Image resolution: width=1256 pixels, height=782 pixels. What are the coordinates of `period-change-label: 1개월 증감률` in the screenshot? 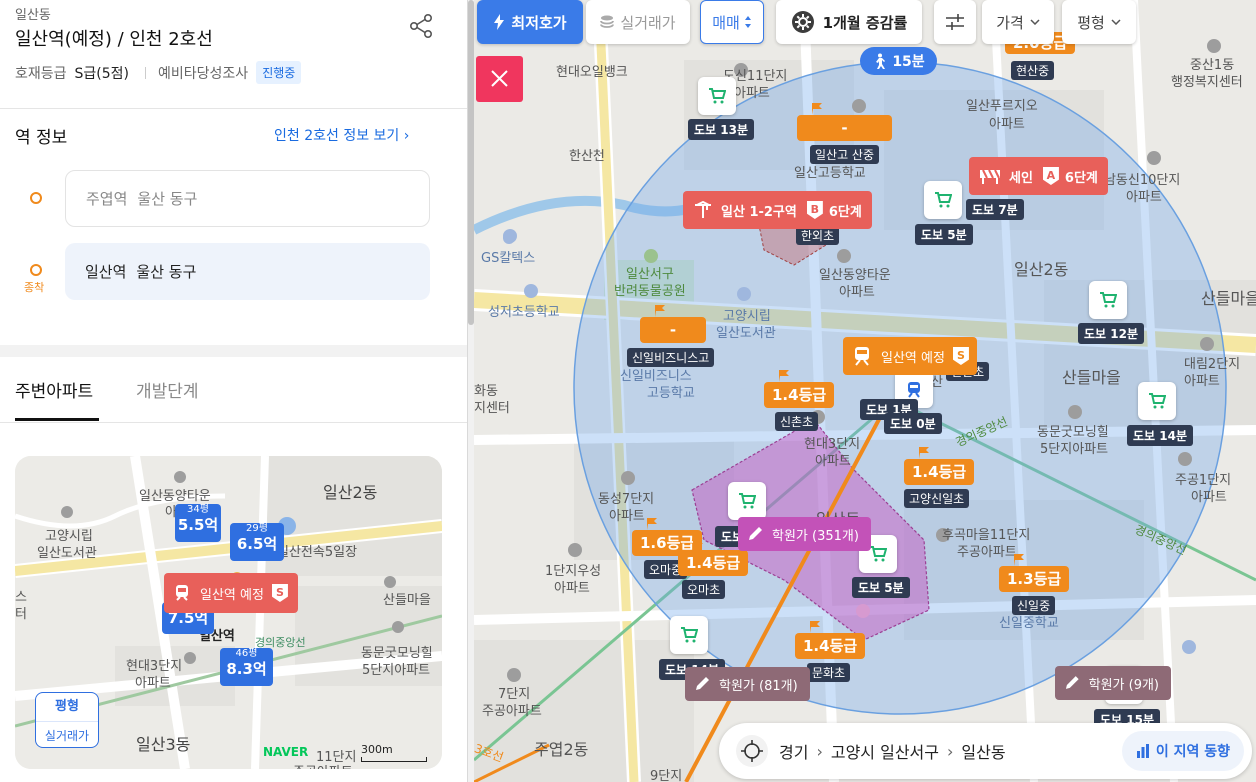 It's located at (865, 22).